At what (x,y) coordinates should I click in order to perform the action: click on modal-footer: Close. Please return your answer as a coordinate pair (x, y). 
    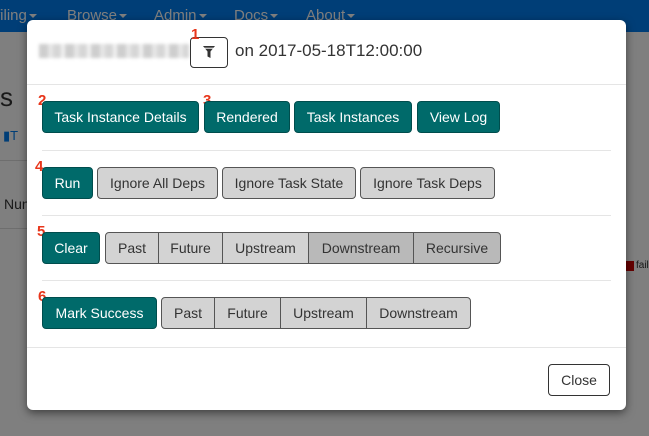
    Looking at the image, I should click on (326, 379).